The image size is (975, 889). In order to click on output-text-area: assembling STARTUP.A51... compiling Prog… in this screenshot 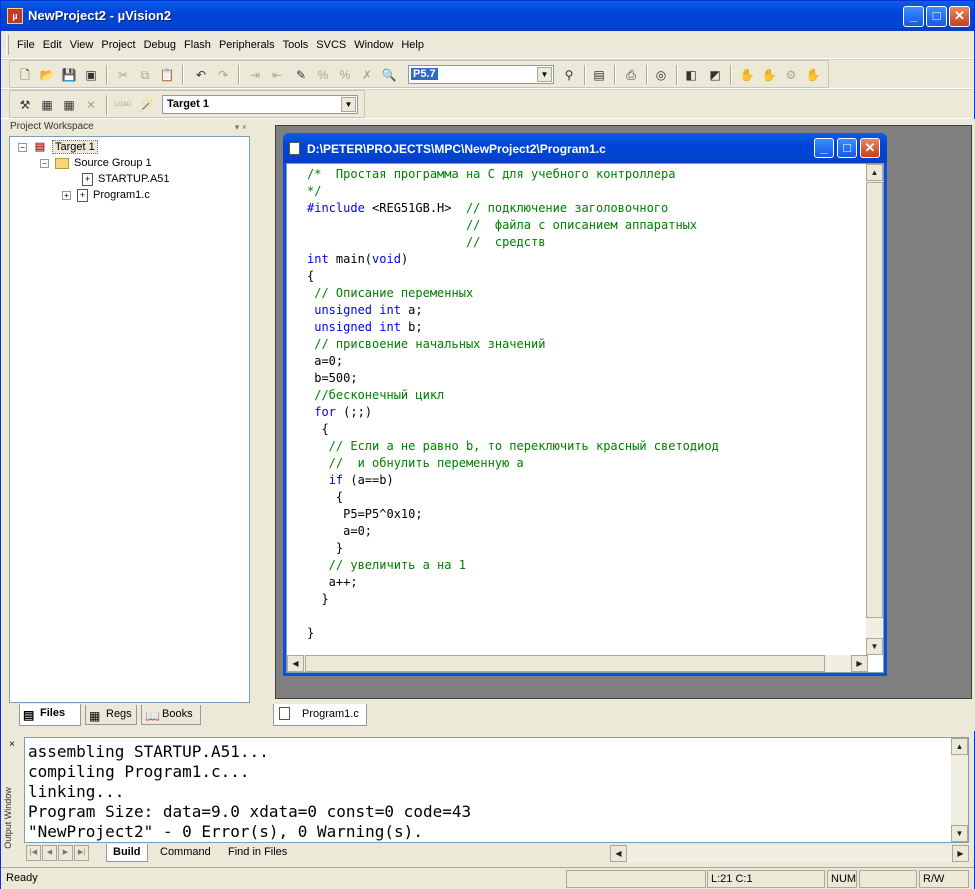, I will do `click(496, 790)`.